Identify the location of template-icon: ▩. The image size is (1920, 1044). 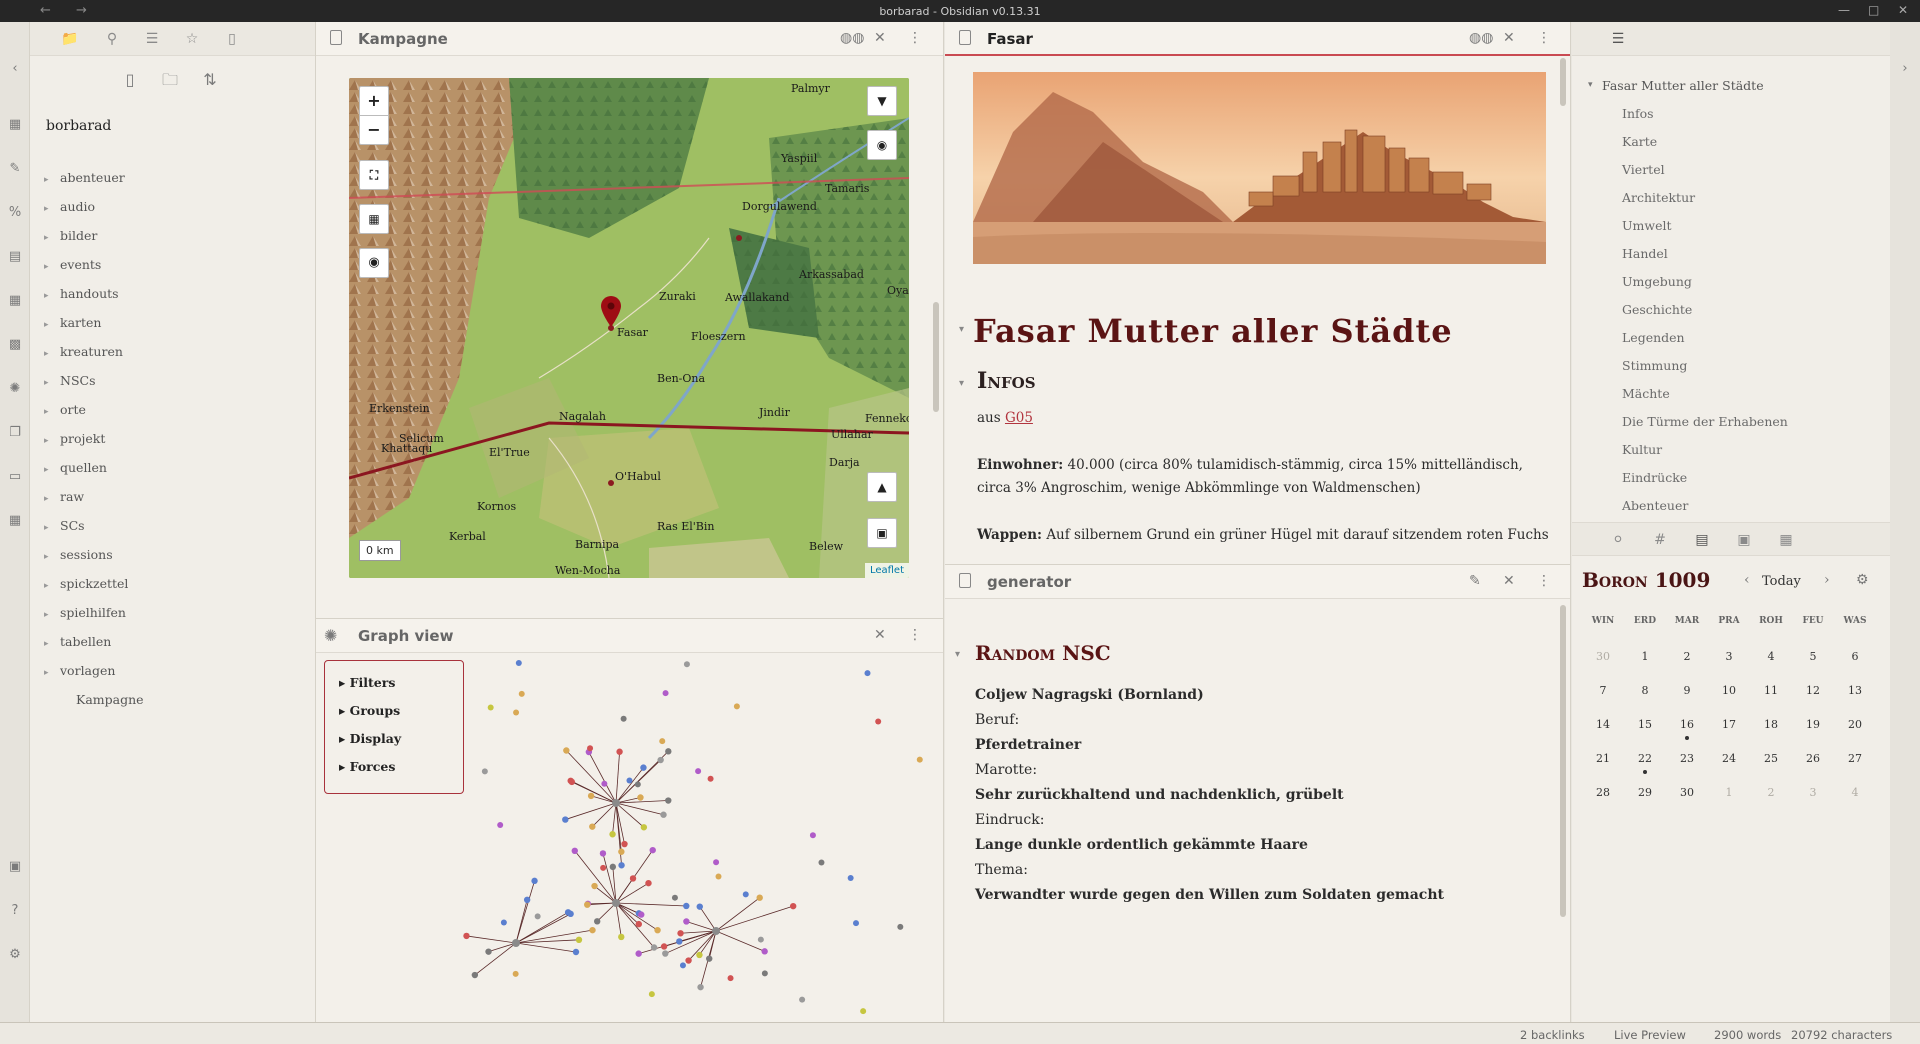
(15, 345).